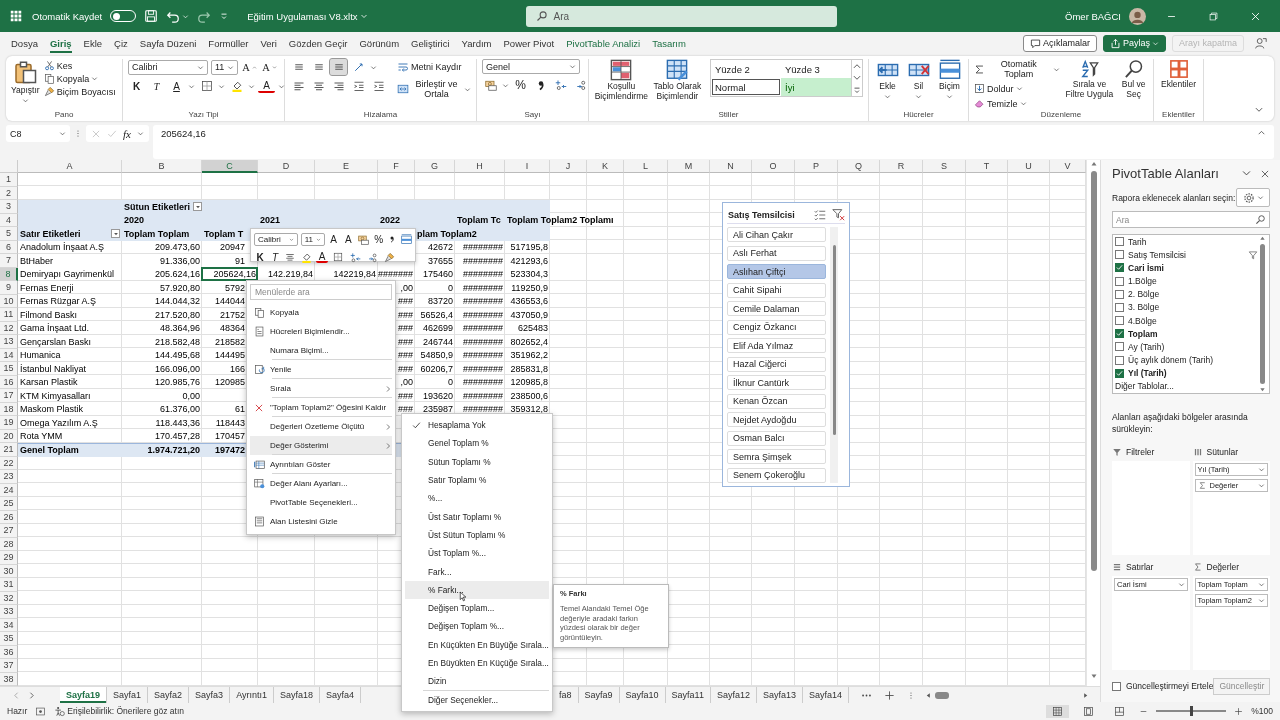  What do you see at coordinates (776, 327) in the screenshot?
I see `slicer-item: Cengiz Özkancı` at bounding box center [776, 327].